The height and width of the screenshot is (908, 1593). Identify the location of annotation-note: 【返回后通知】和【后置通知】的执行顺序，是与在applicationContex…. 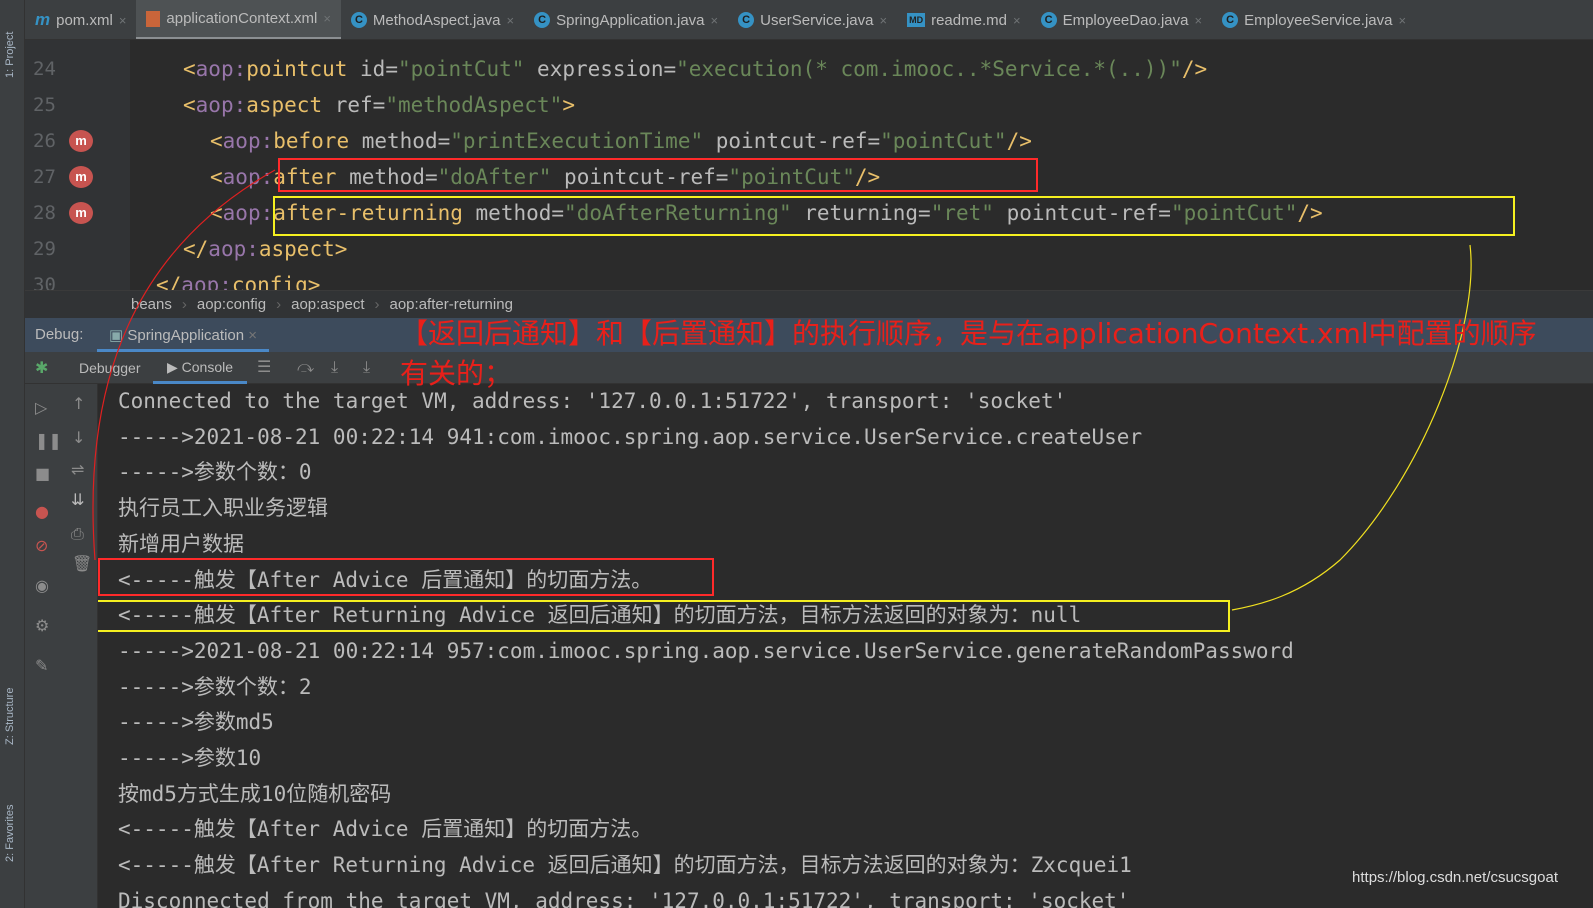
(968, 353).